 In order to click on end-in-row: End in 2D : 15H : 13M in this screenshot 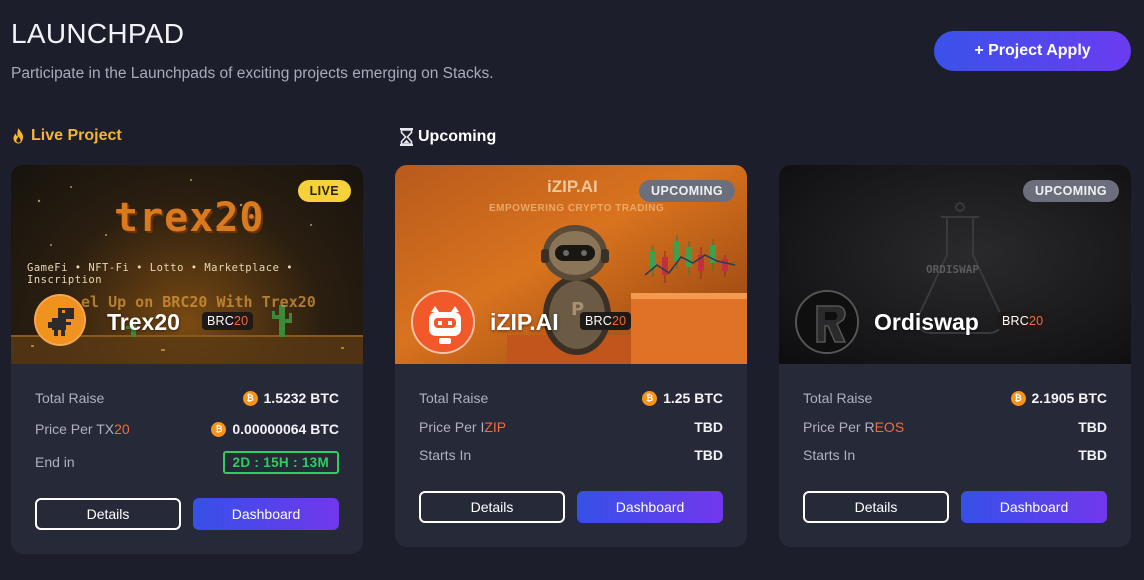, I will do `click(187, 462)`.